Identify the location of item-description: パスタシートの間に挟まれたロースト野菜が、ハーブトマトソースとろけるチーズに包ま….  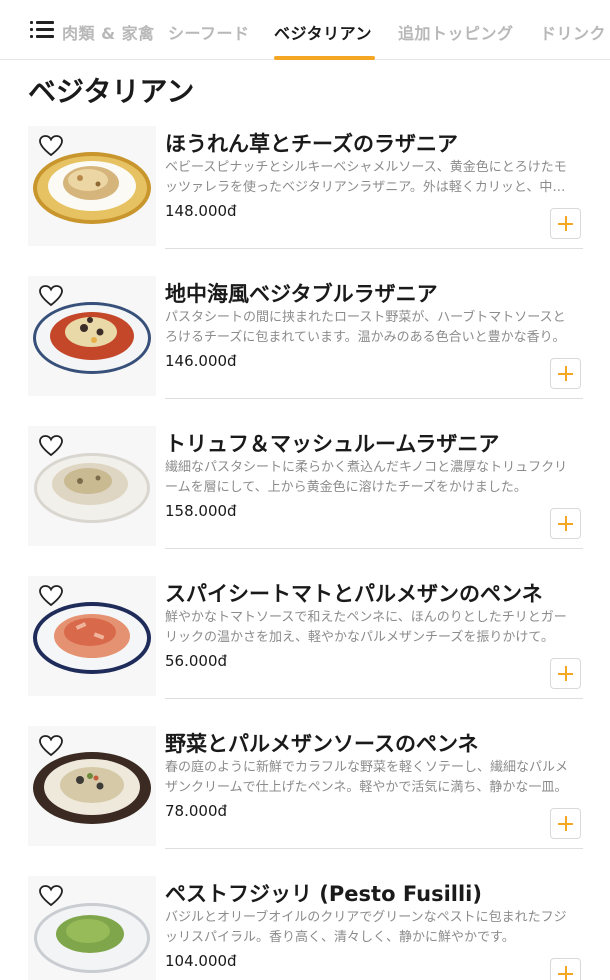
(365, 327).